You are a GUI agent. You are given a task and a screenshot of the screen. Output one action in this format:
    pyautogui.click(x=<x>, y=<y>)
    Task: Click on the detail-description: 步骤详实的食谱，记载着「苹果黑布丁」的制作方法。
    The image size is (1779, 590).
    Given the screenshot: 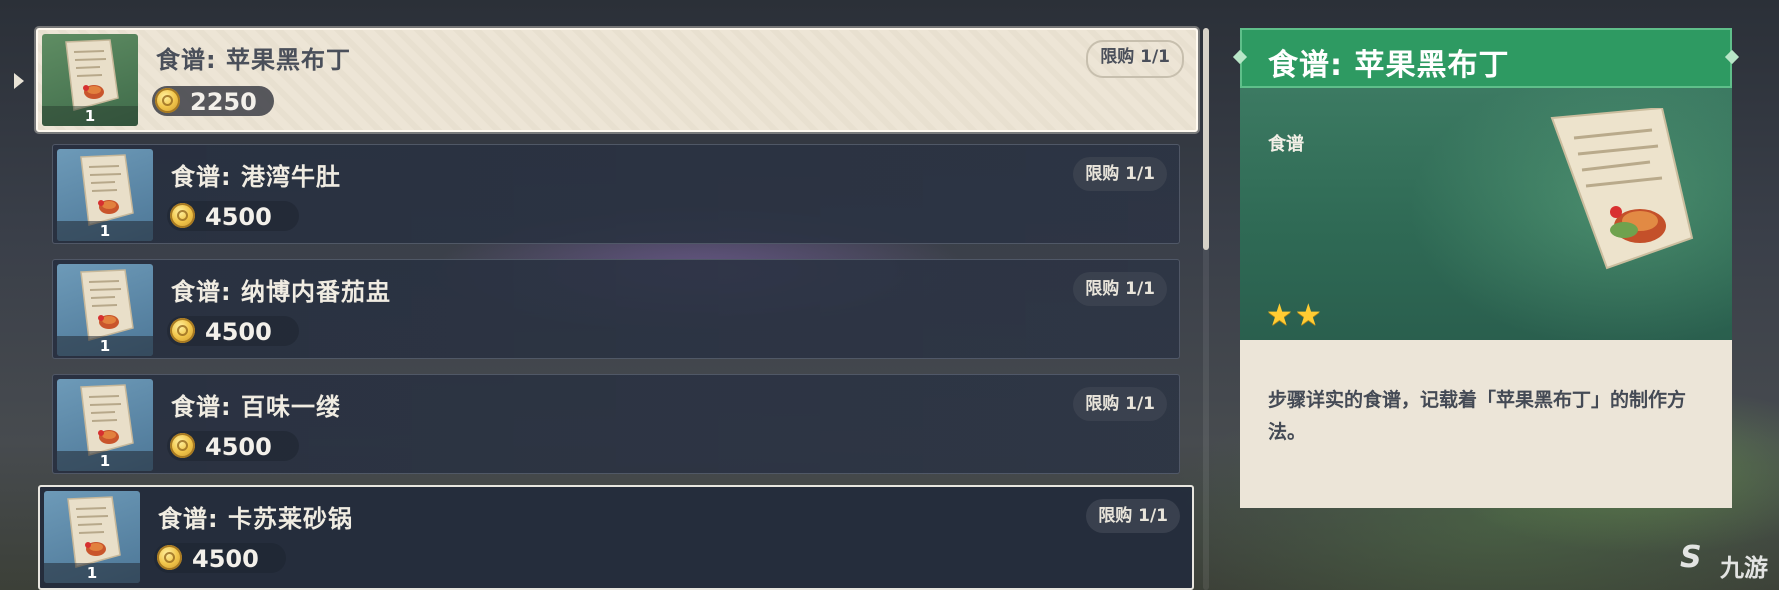 What is the action you would take?
    pyautogui.click(x=1486, y=424)
    